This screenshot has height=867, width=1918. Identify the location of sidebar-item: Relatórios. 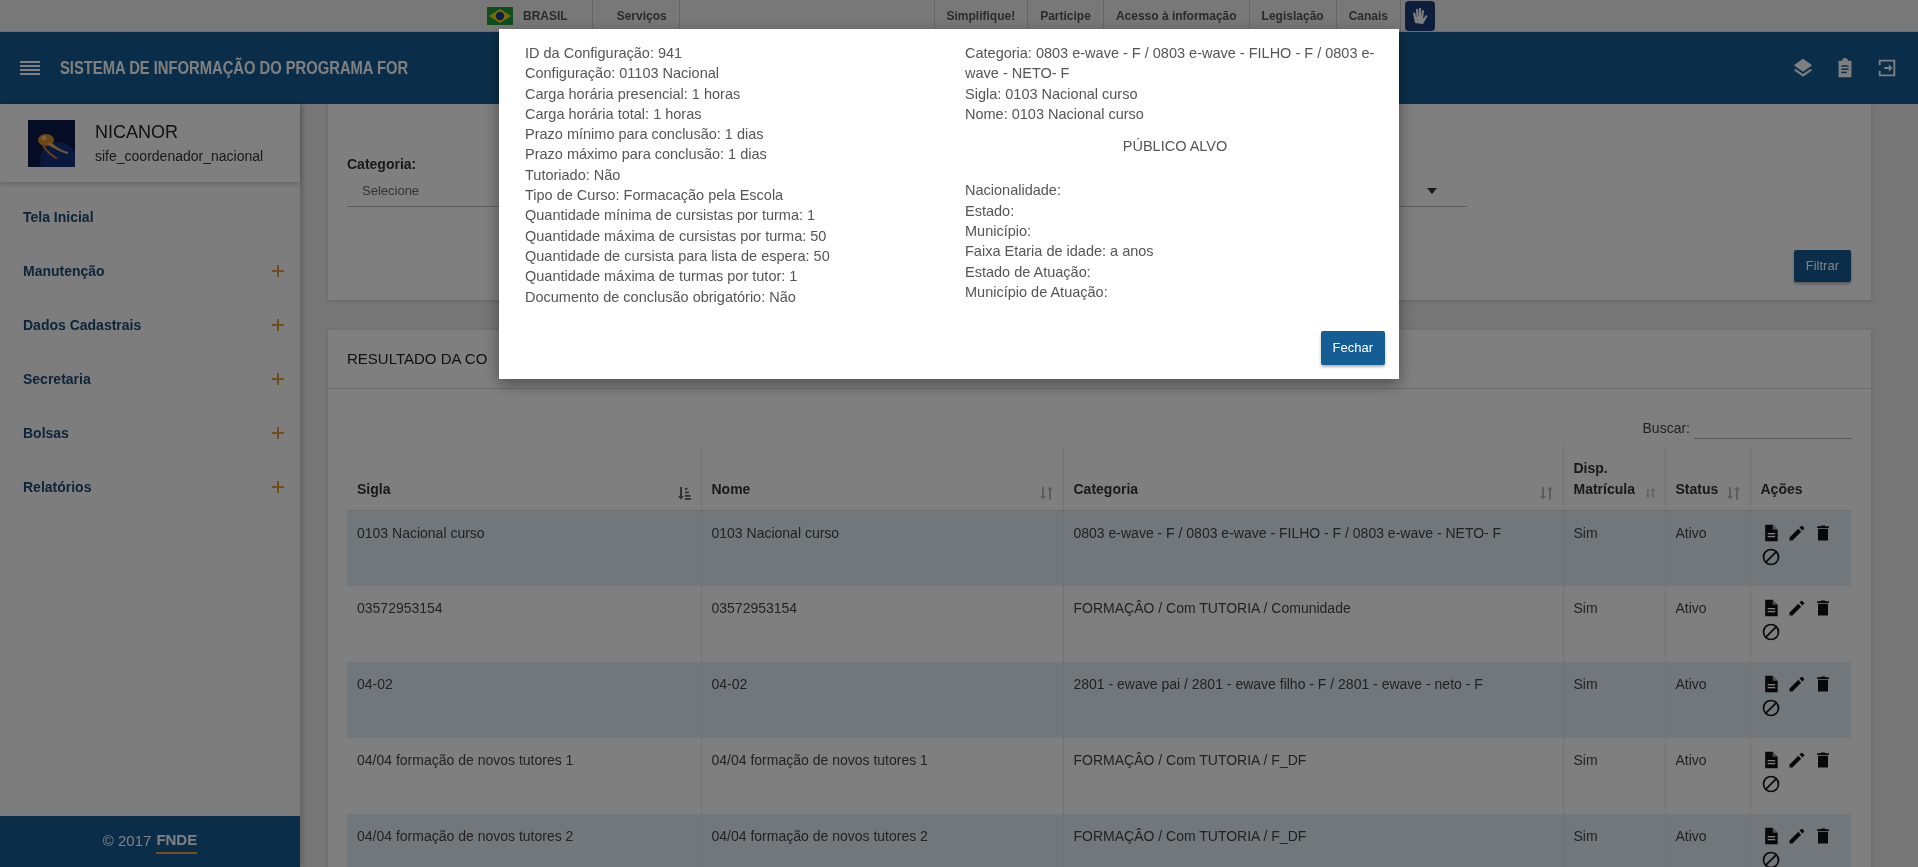
(150, 487).